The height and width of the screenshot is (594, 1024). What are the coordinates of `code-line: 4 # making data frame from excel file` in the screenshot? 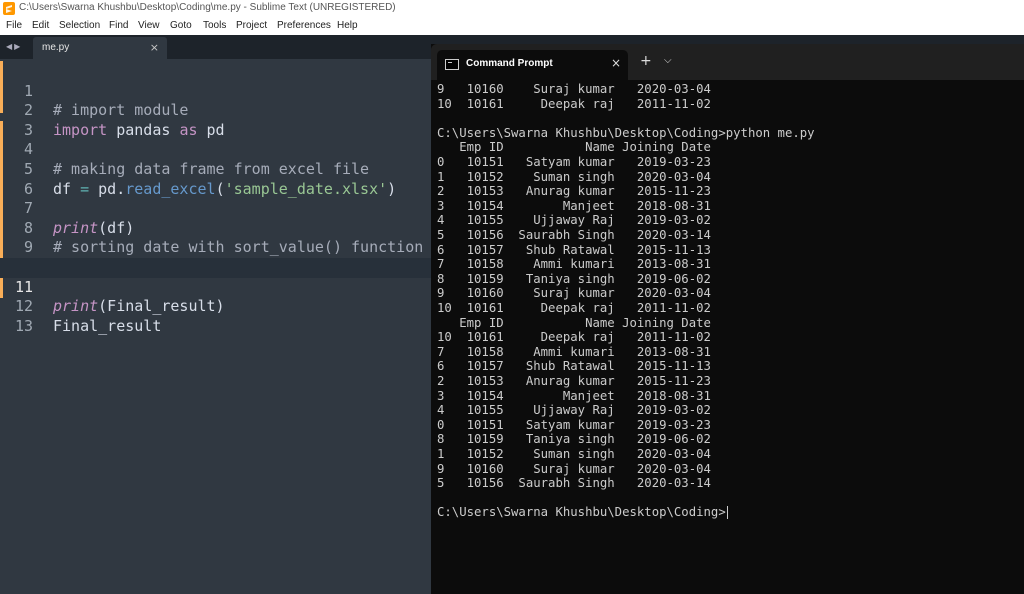 It's located at (215, 149).